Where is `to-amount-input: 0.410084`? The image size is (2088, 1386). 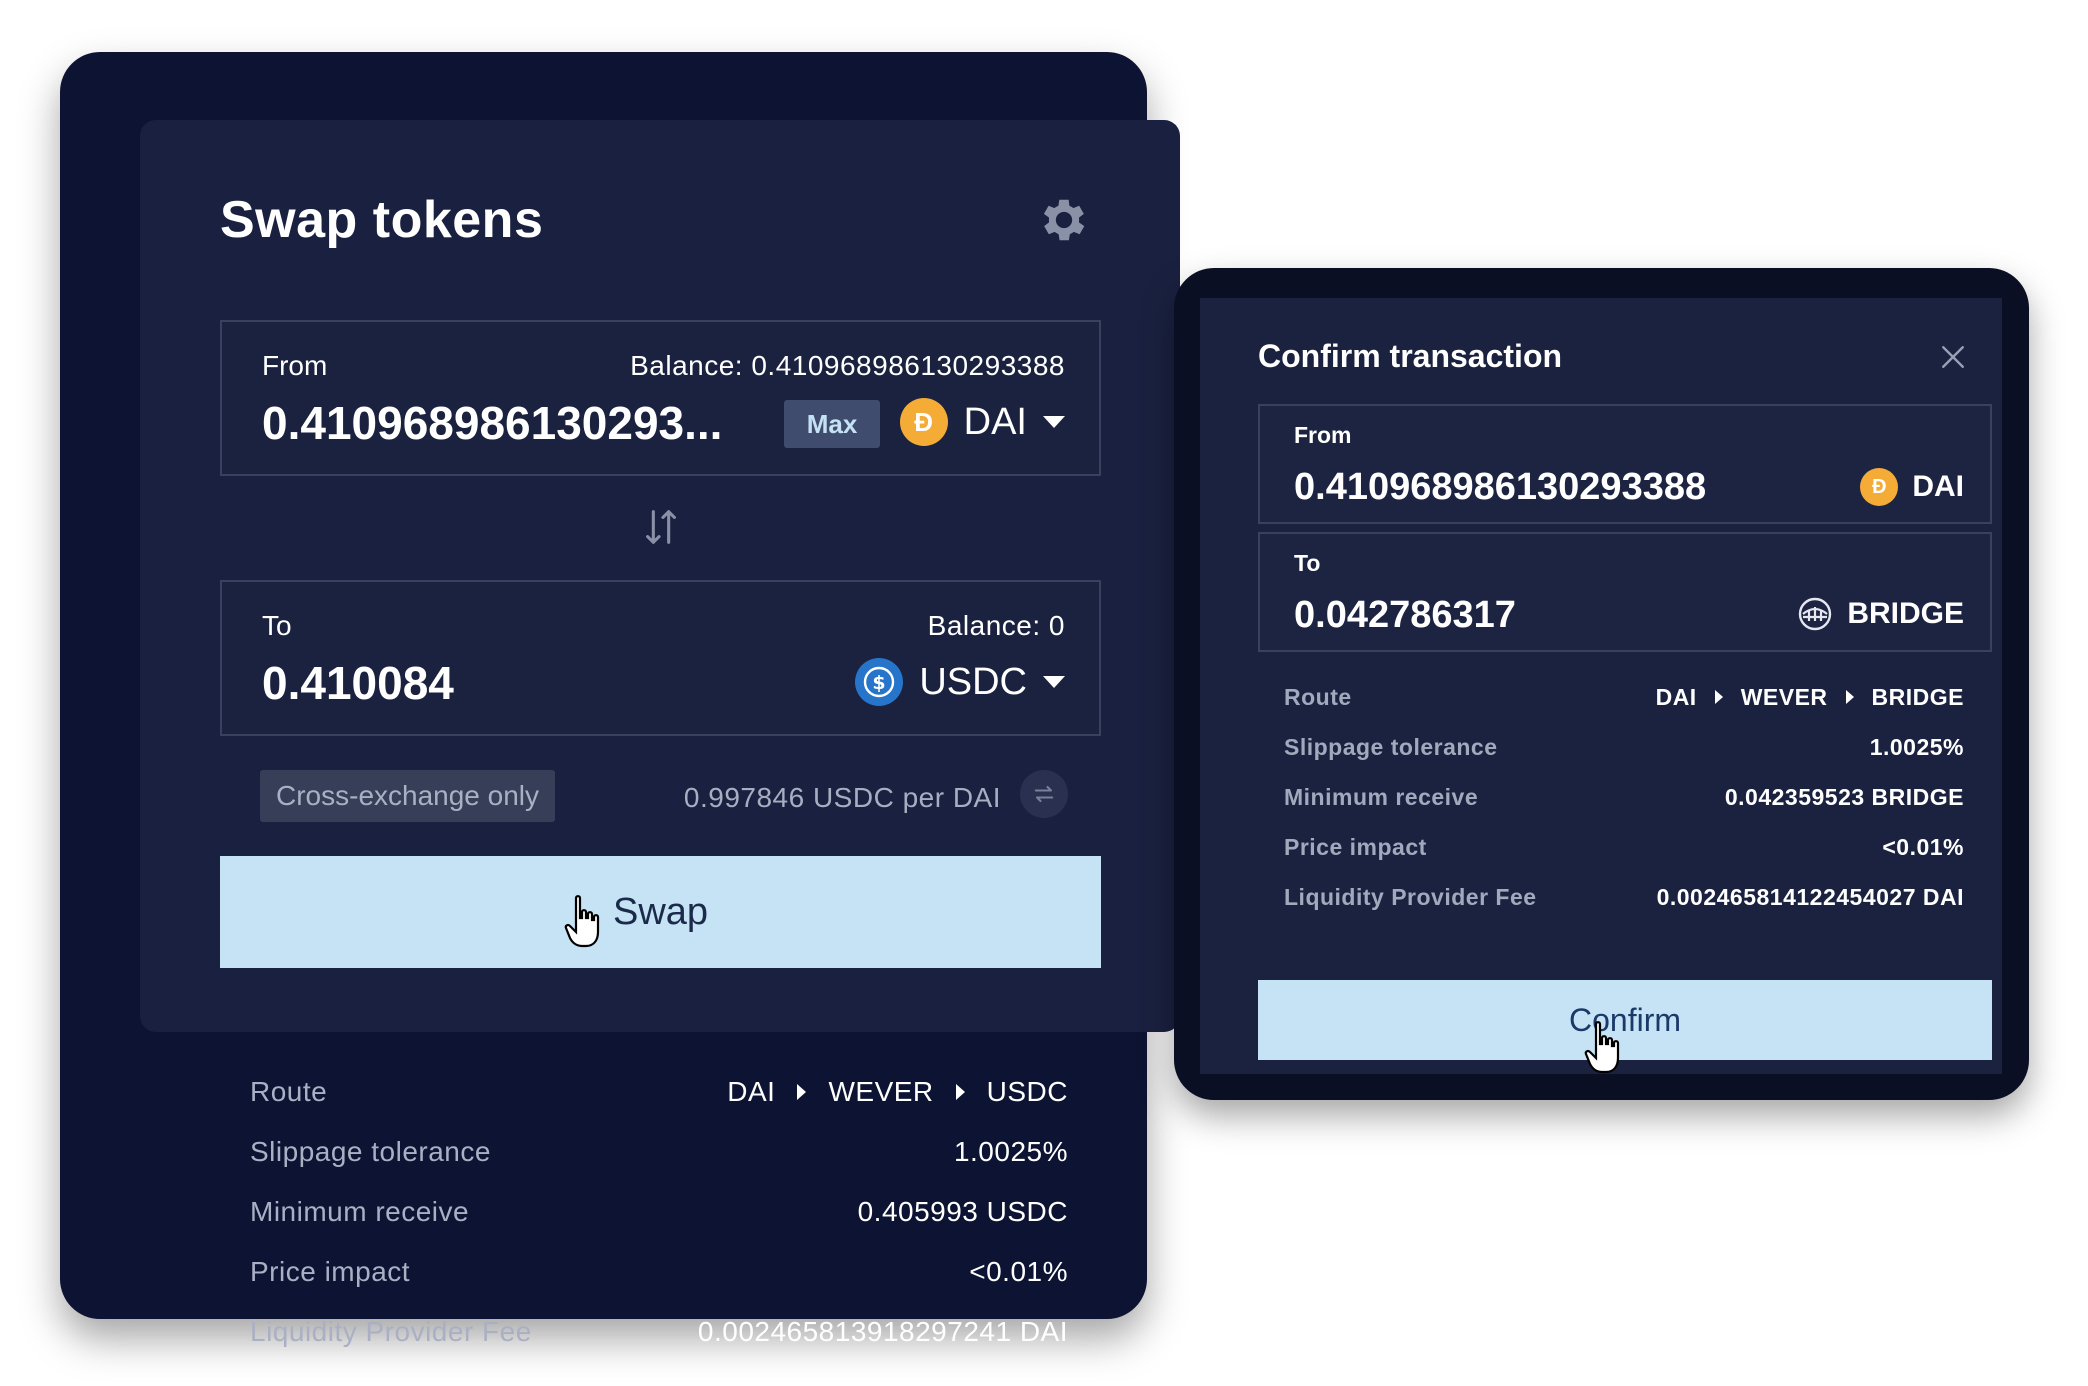
to-amount-input: 0.410084 is located at coordinates (358, 683).